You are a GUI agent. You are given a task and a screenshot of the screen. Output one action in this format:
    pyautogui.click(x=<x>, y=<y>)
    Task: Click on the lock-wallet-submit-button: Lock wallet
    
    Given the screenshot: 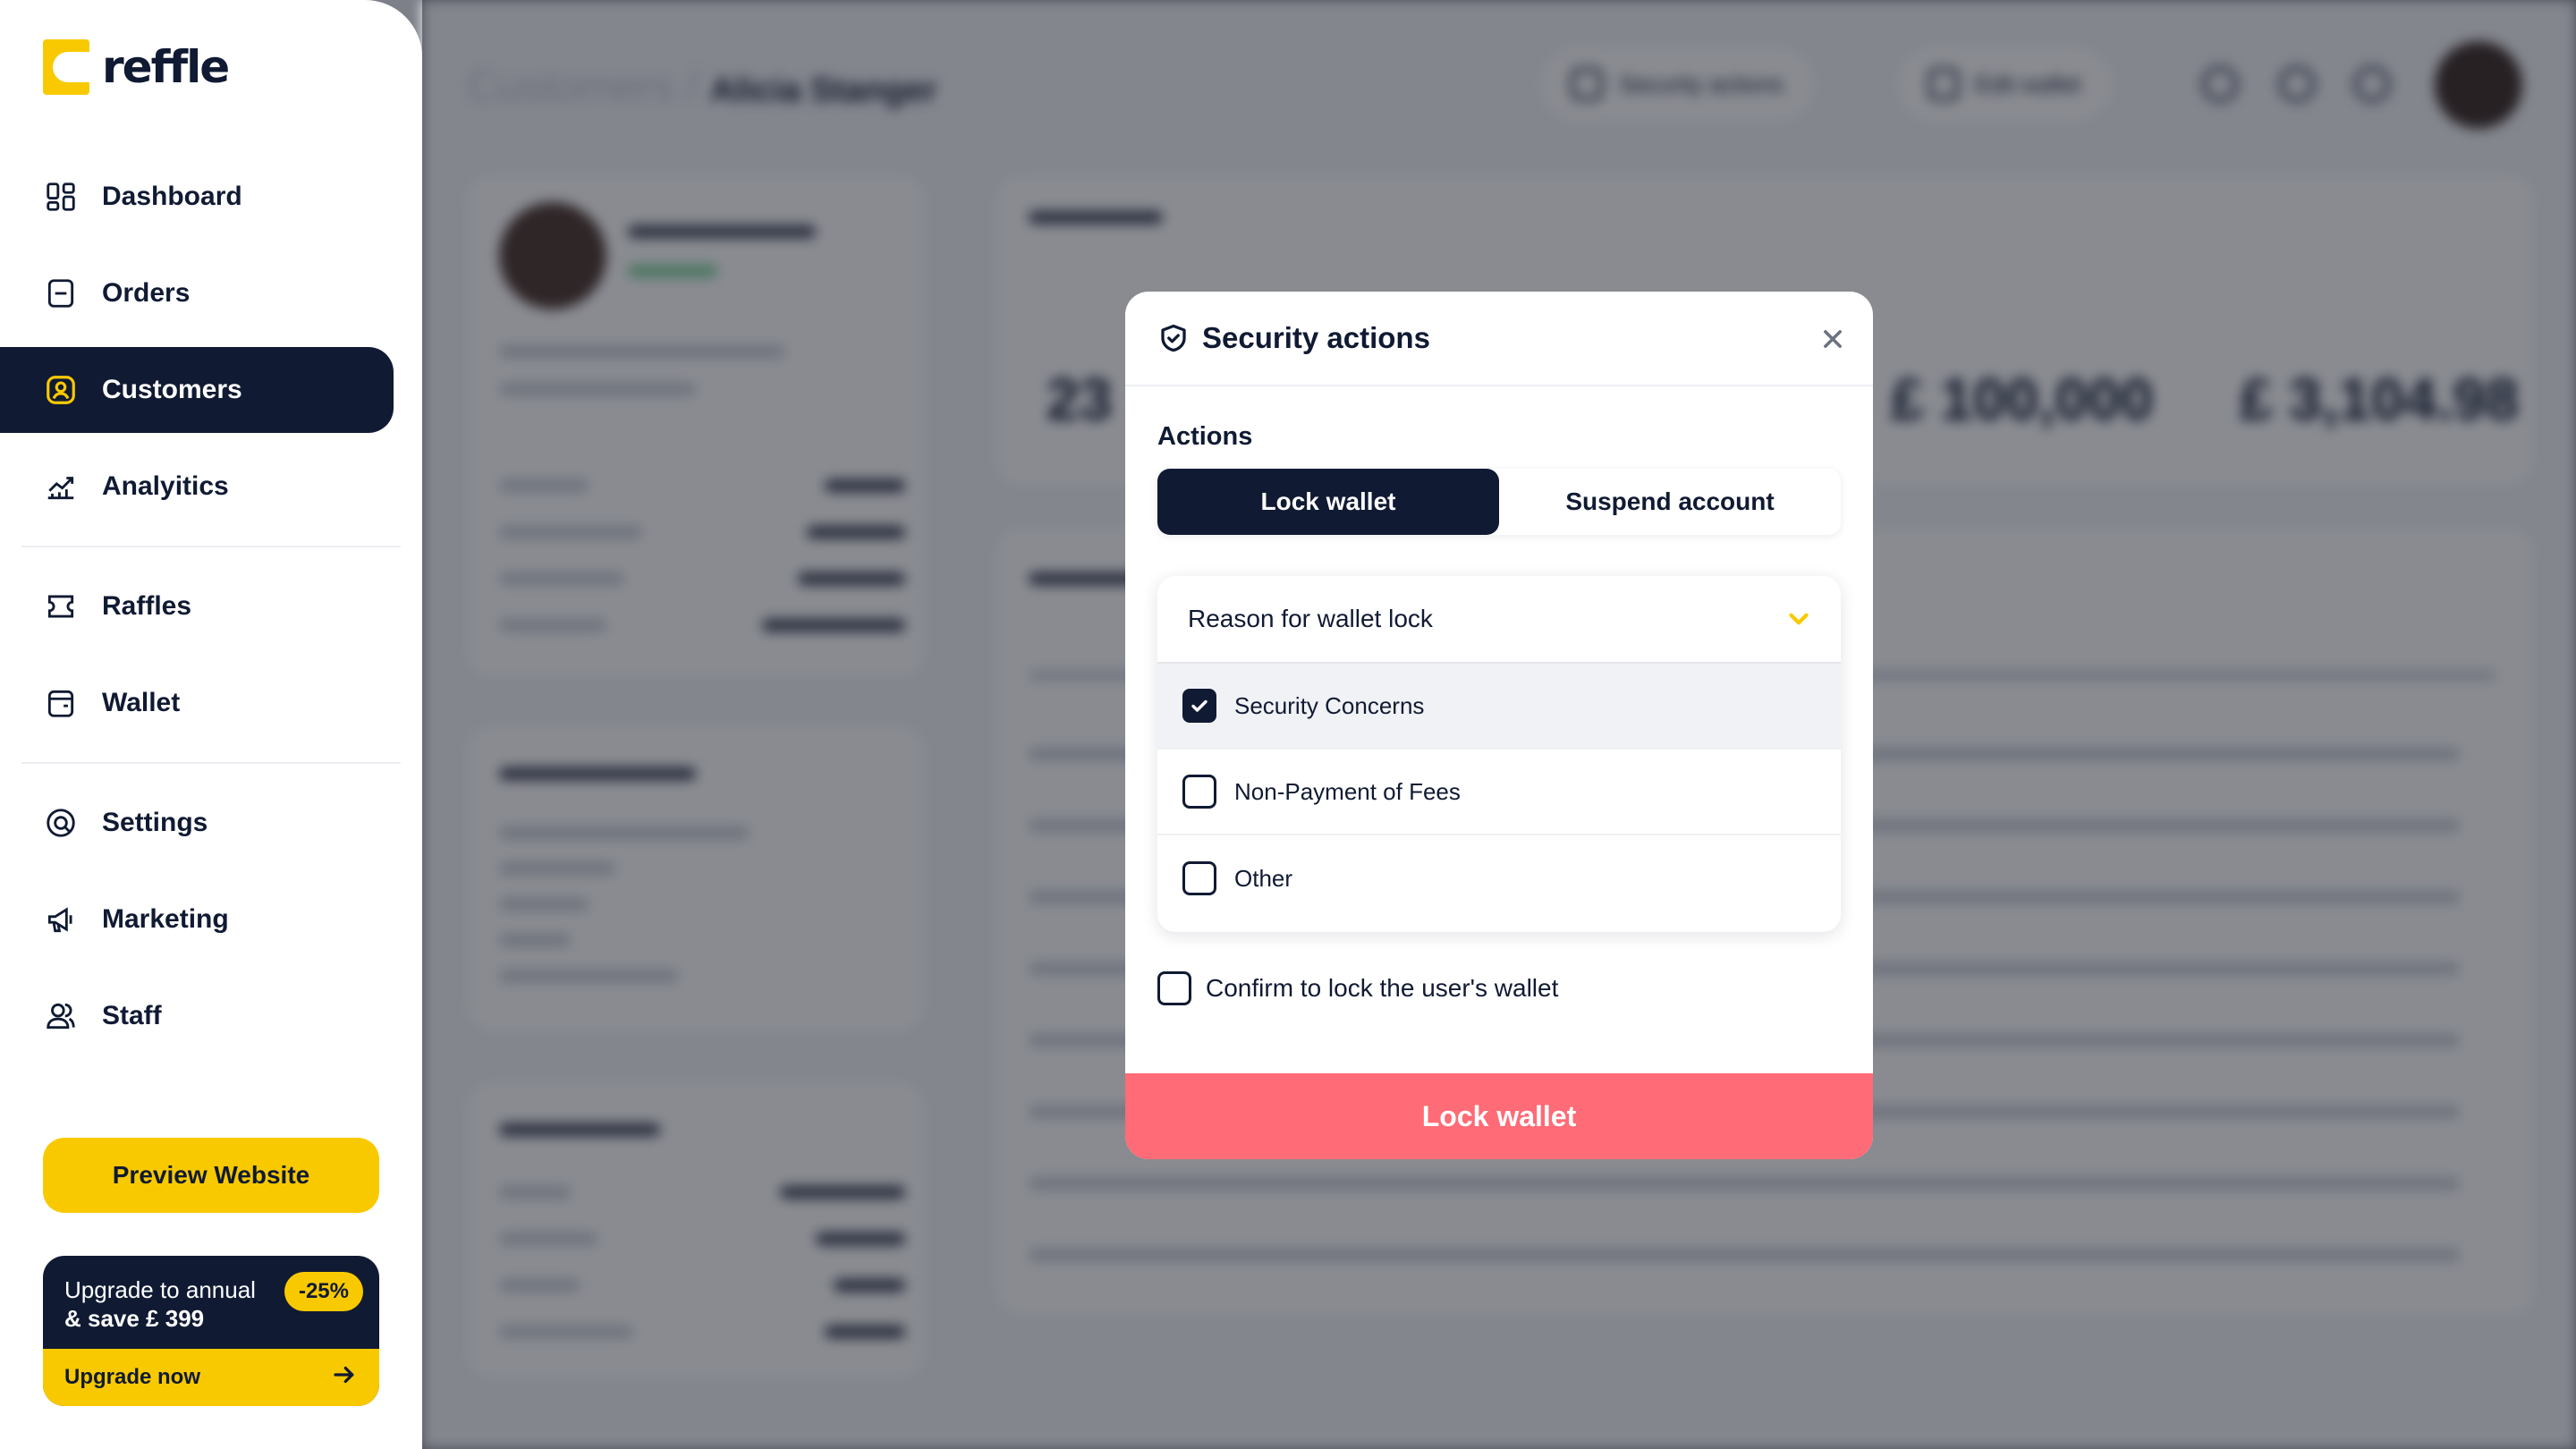 What is the action you would take?
    pyautogui.click(x=1499, y=1116)
    